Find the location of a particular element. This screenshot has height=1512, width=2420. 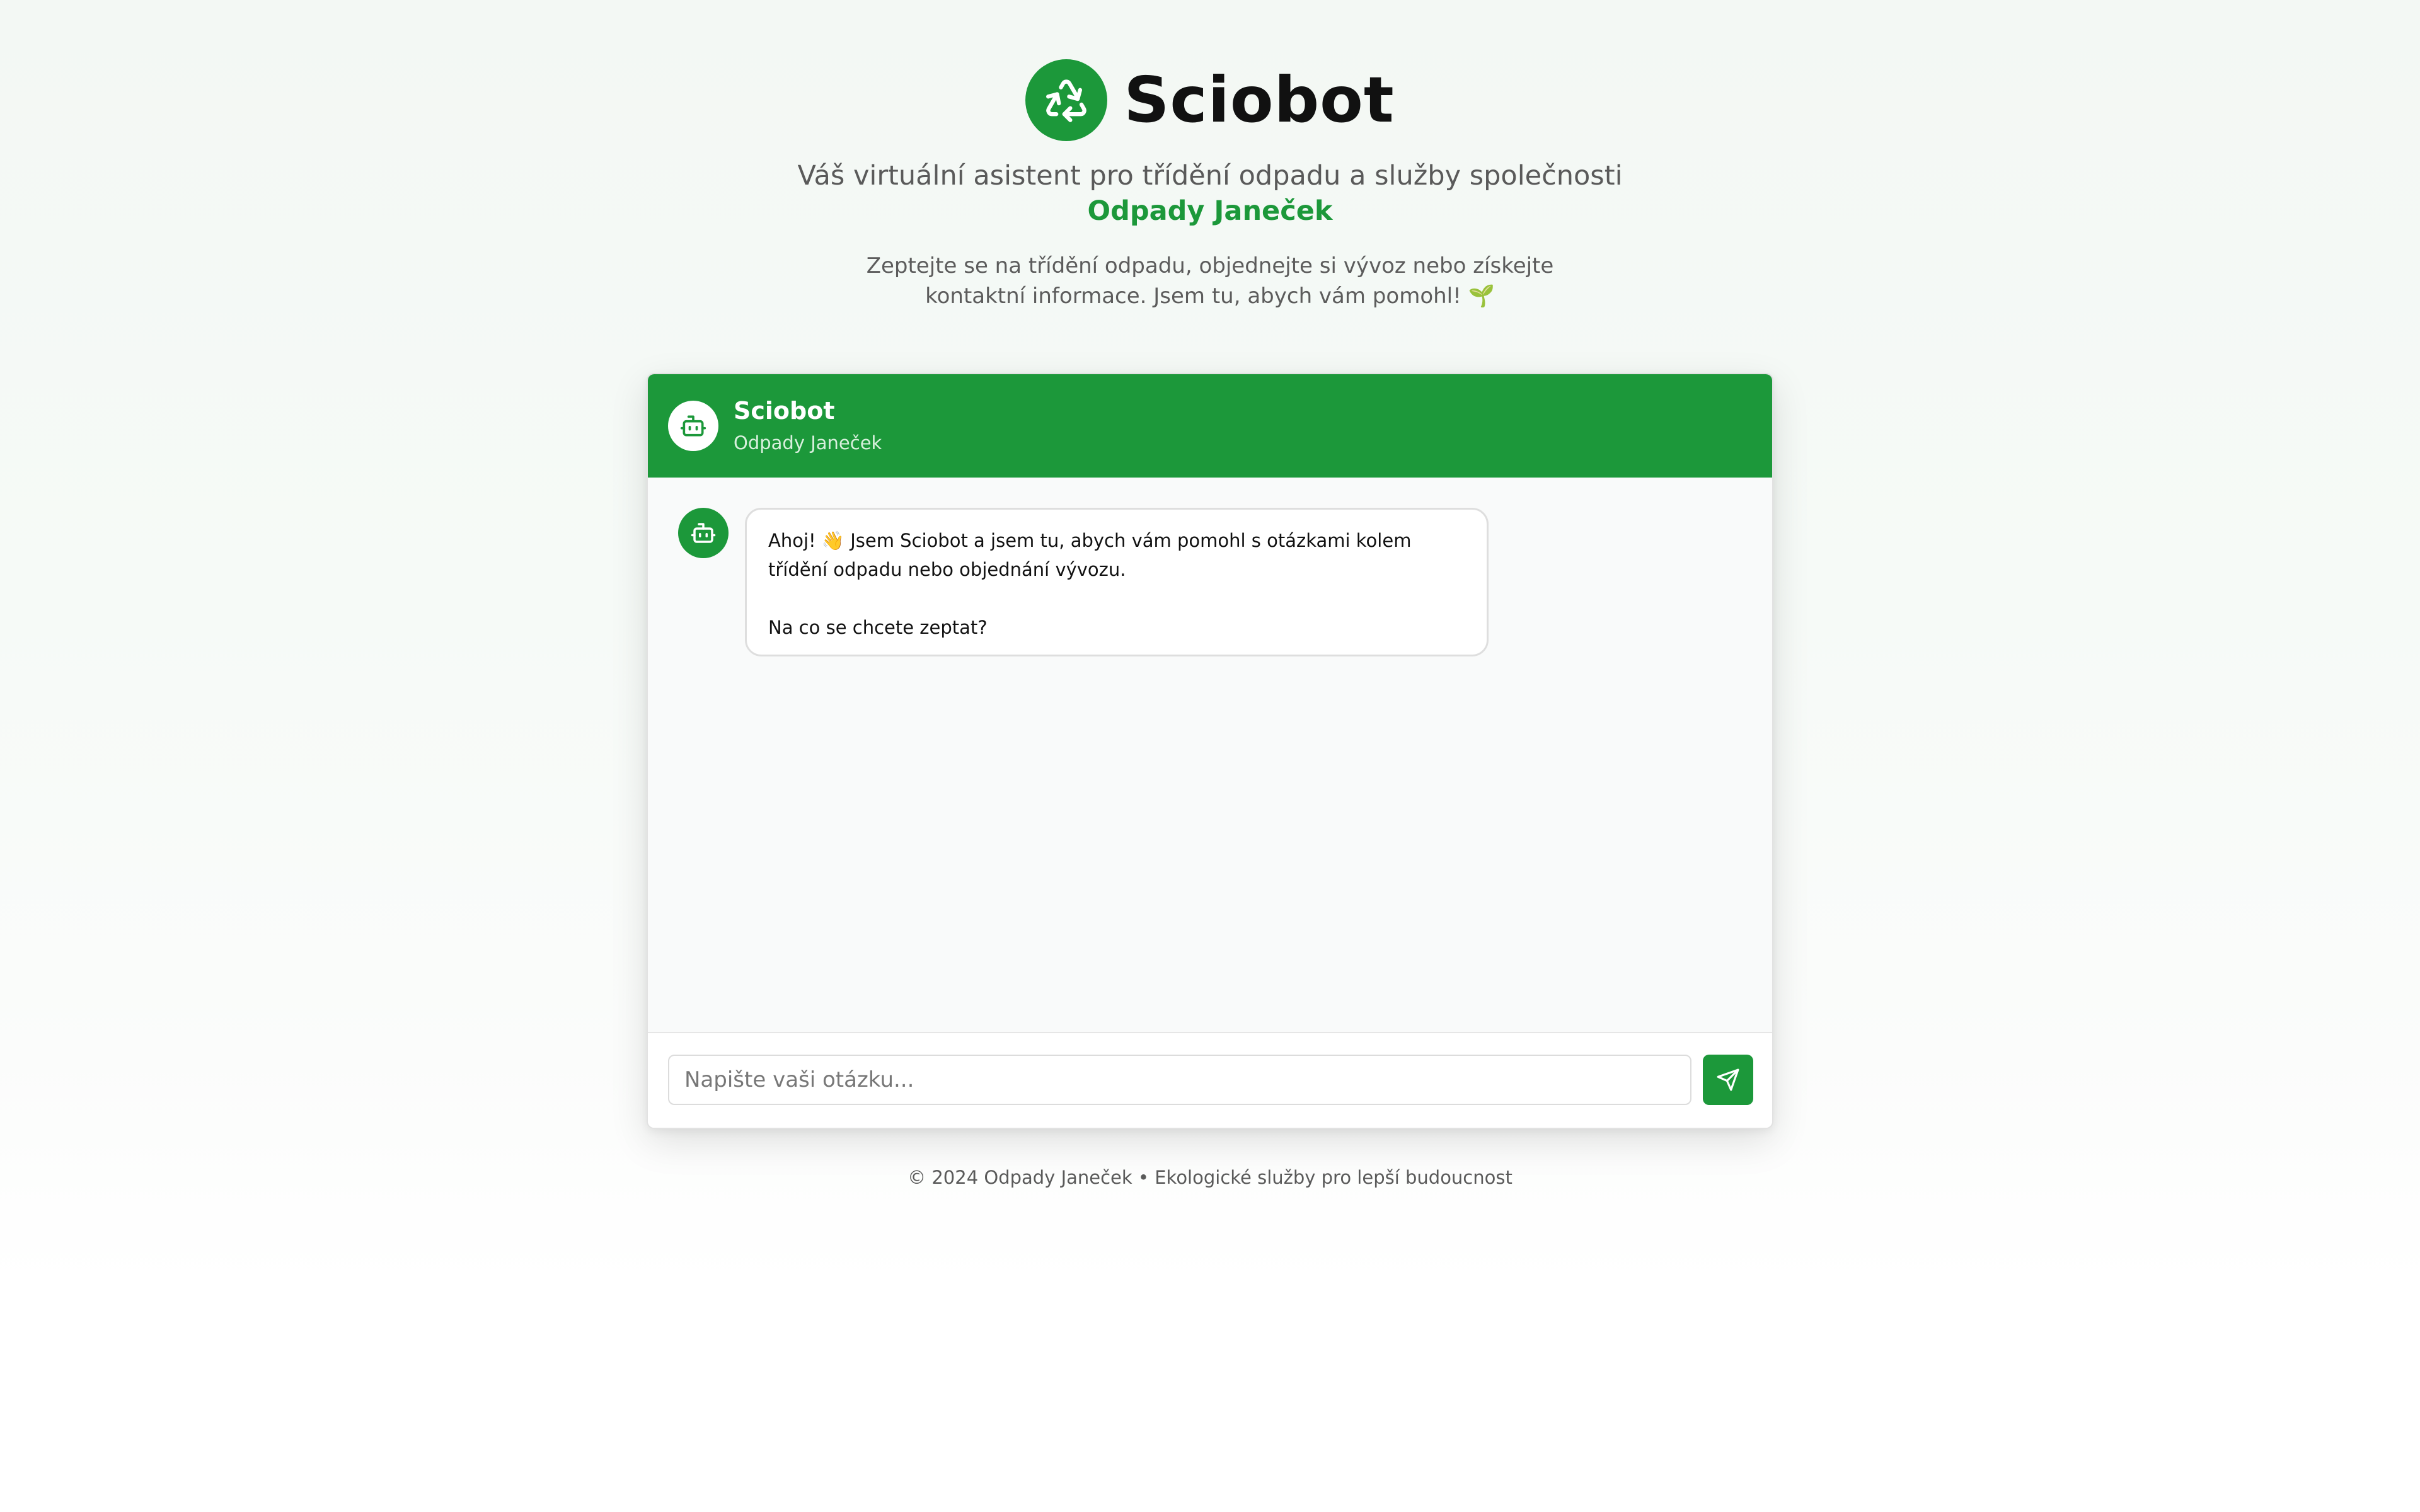

send-icon is located at coordinates (1728, 1079).